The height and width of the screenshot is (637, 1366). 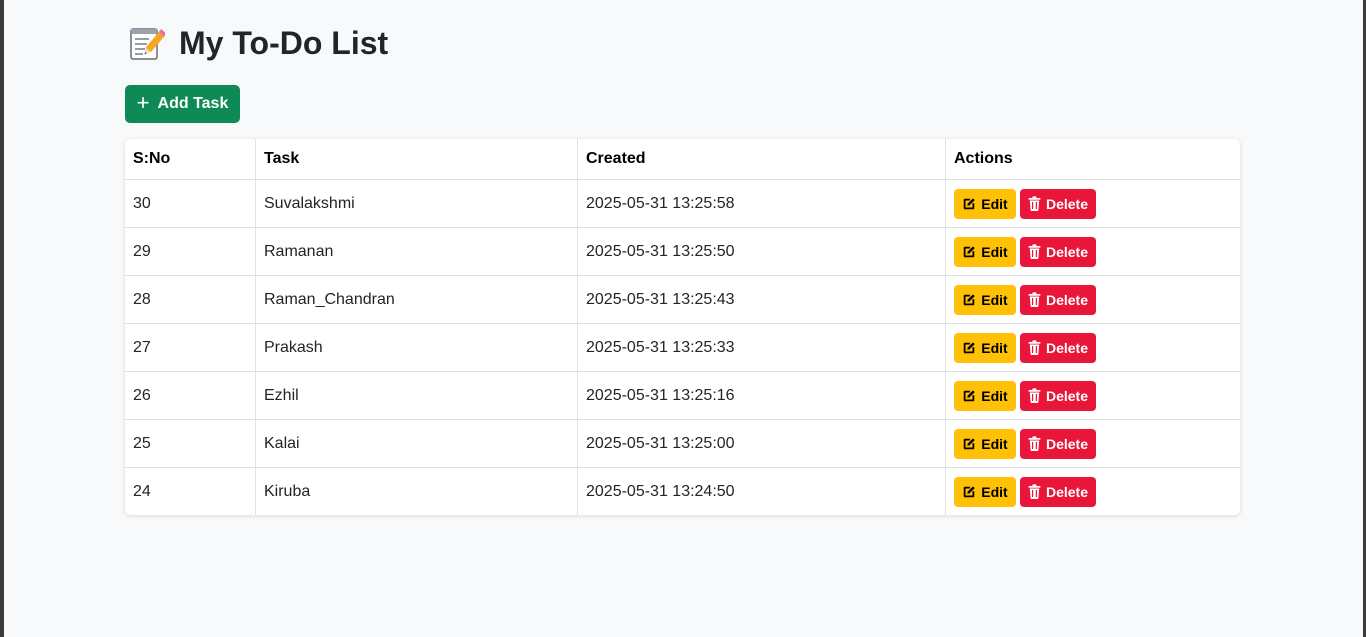 I want to click on cell-task: Ezhil, so click(x=416, y=395).